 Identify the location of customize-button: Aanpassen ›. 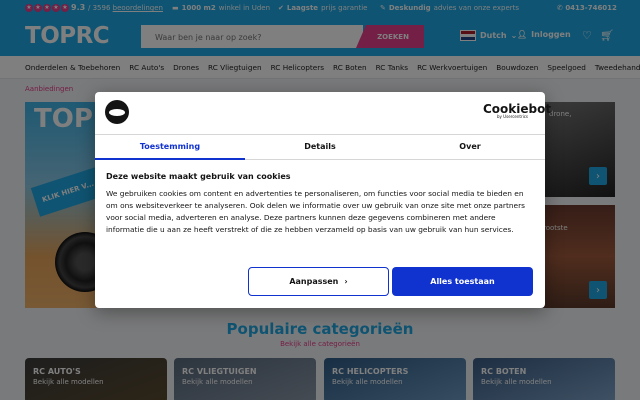
(318, 281).